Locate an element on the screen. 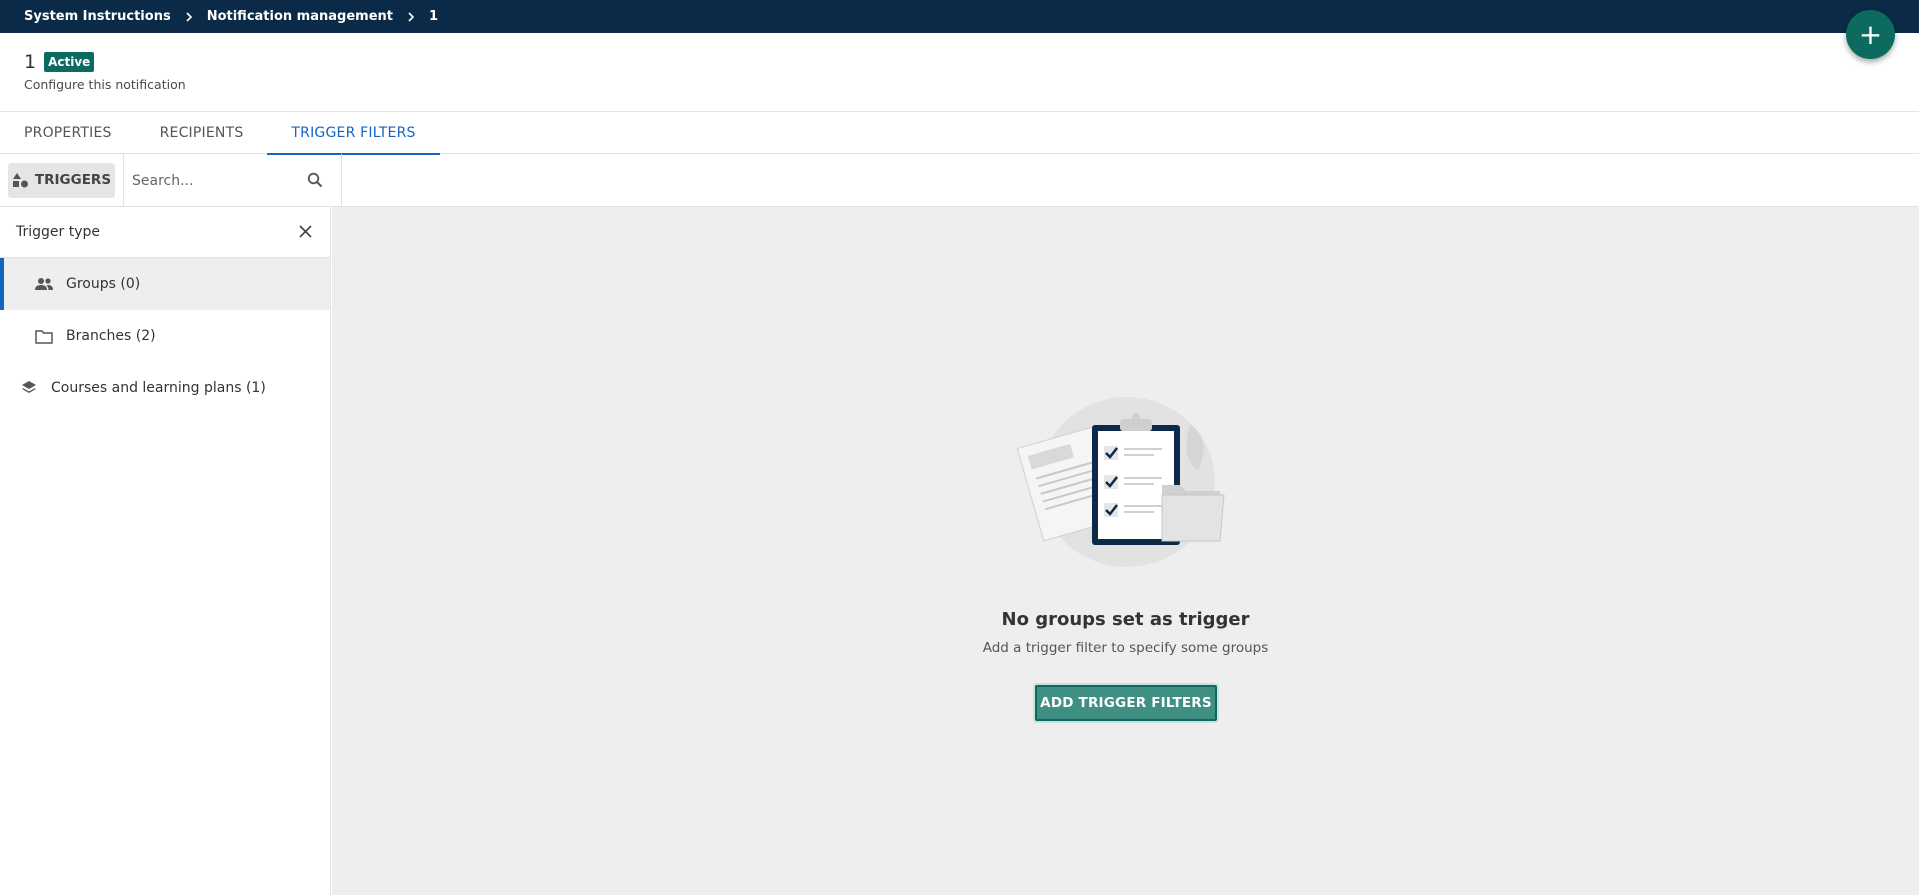 This screenshot has height=895, width=1919. status-badge: Active is located at coordinates (69, 62).